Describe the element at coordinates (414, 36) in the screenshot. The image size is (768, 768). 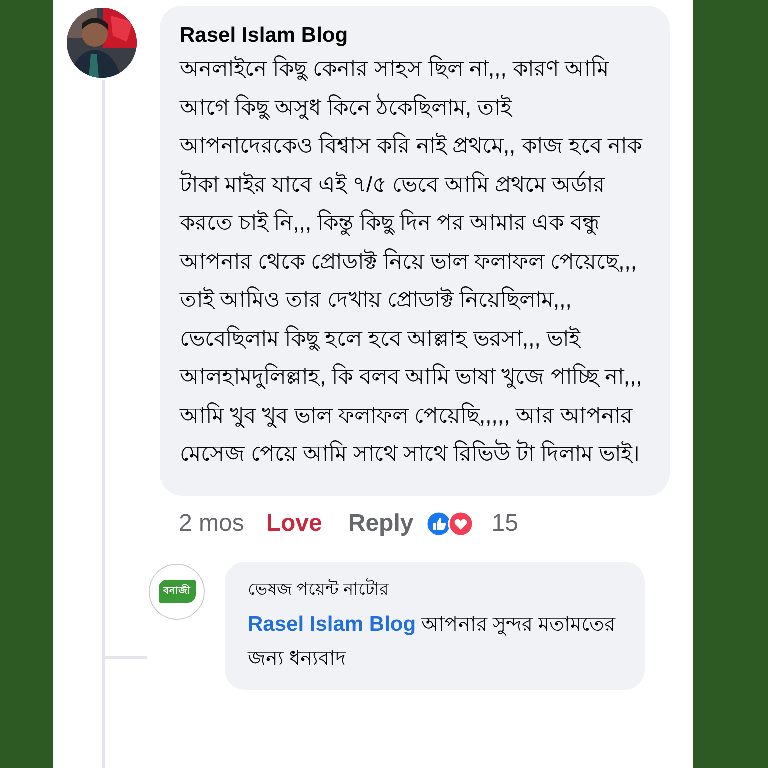
I see `comment-author: Rasel Islam Blog` at that location.